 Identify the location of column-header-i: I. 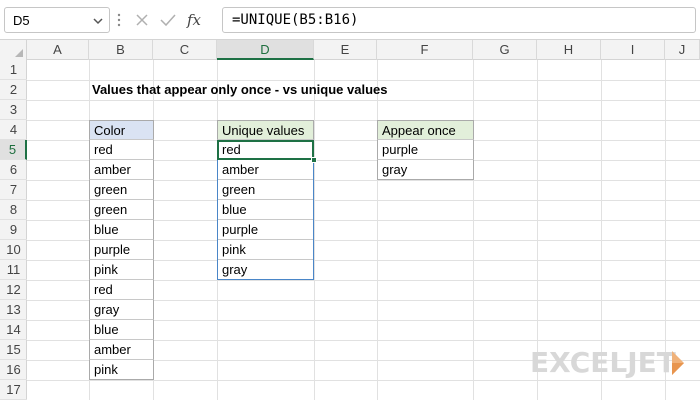
(633, 50).